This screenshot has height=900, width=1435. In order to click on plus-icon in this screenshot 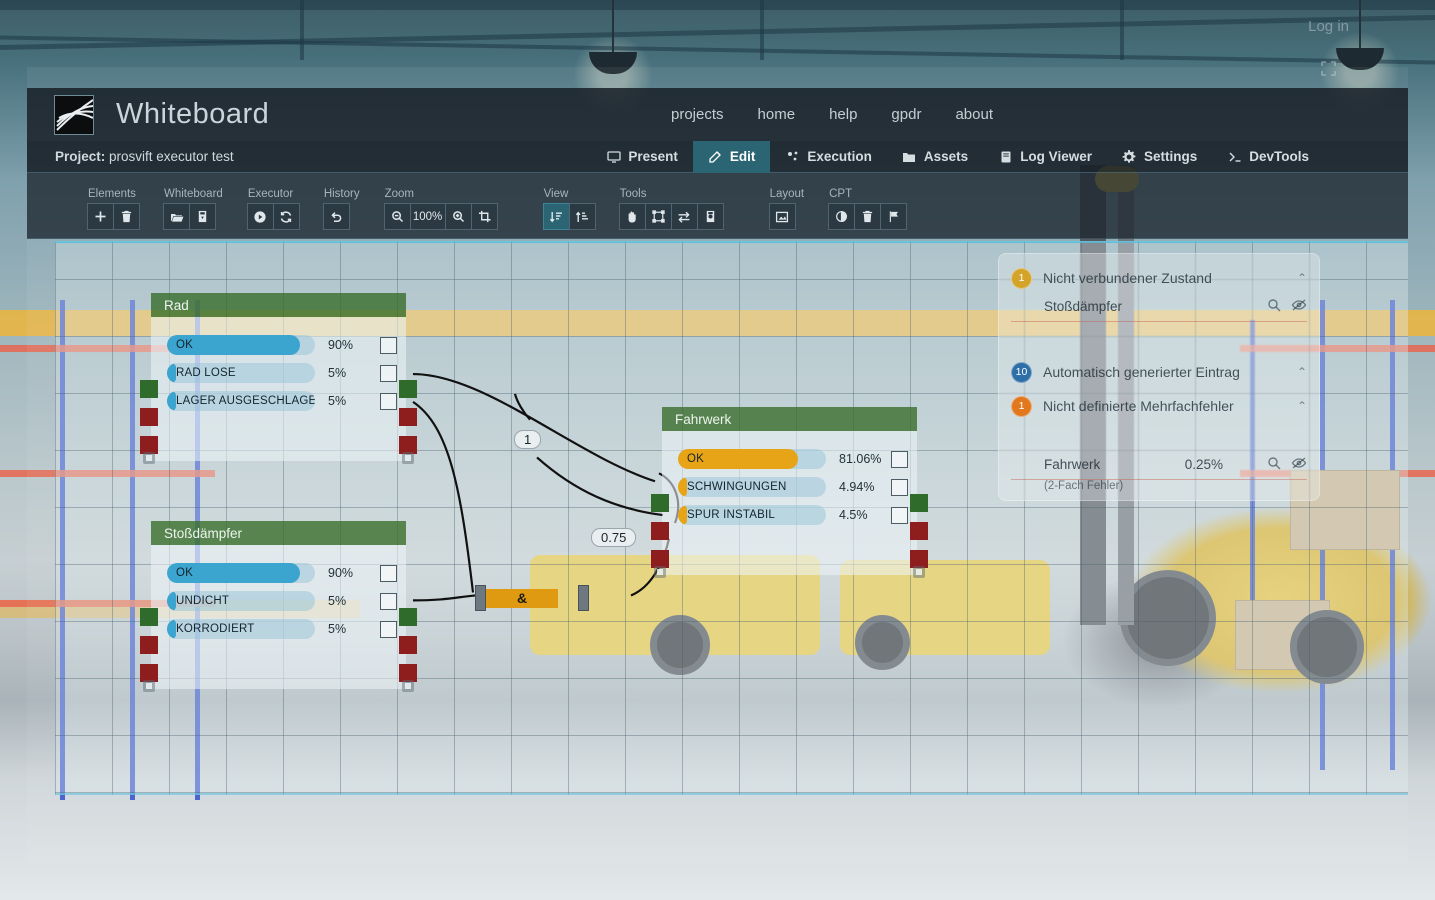, I will do `click(100, 216)`.